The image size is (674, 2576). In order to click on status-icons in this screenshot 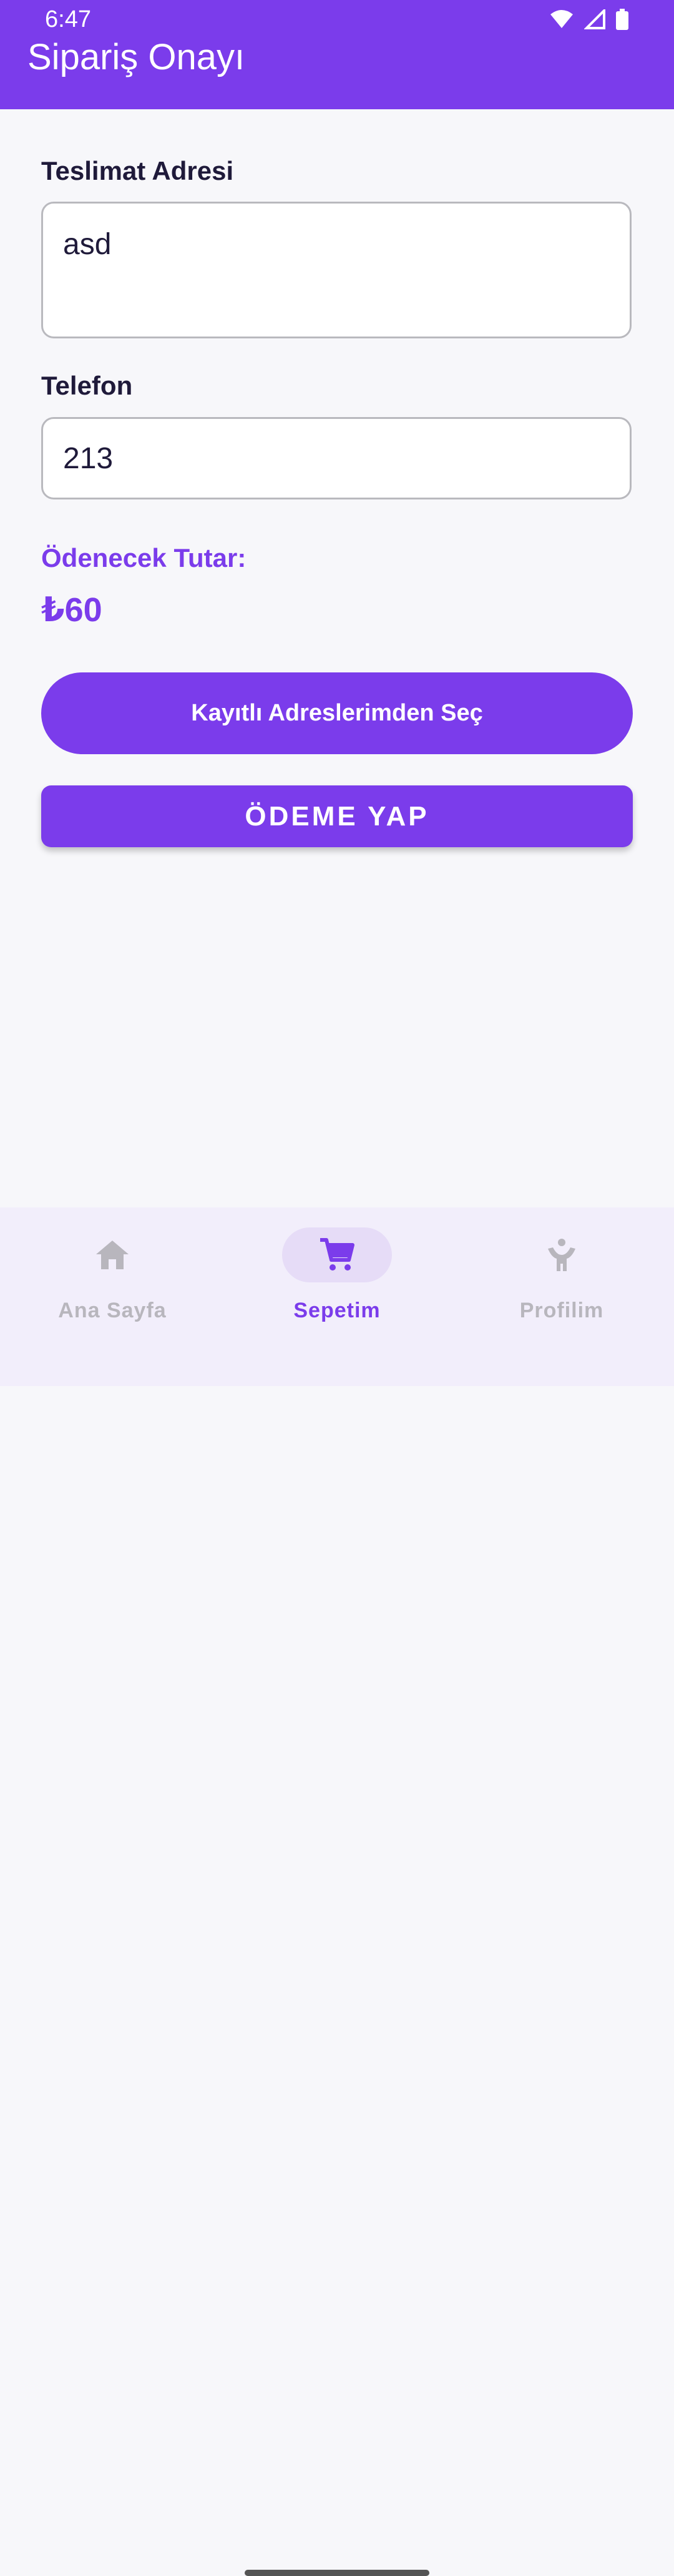, I will do `click(589, 19)`.